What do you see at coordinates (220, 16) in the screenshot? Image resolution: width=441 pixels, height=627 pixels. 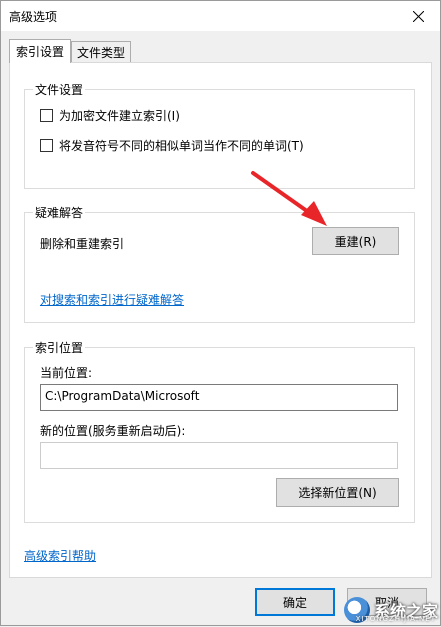 I see `title-bar: 高级选项` at bounding box center [220, 16].